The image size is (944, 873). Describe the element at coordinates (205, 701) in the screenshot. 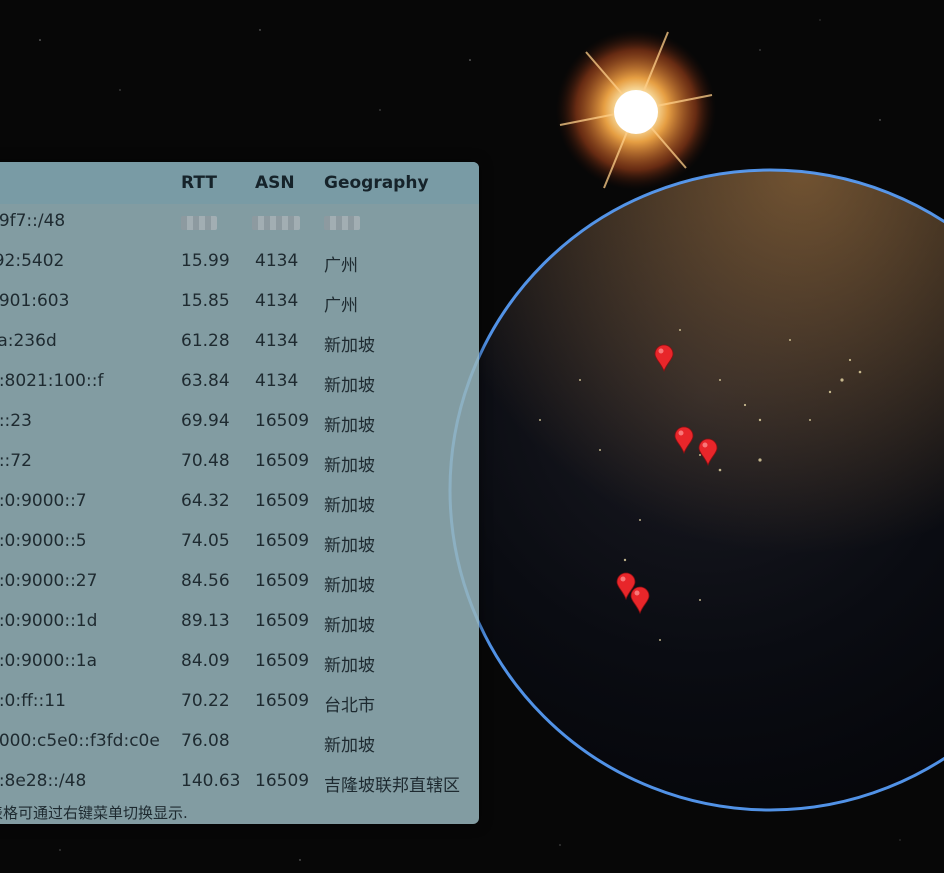

I see `cell-rtt: 70.22` at that location.